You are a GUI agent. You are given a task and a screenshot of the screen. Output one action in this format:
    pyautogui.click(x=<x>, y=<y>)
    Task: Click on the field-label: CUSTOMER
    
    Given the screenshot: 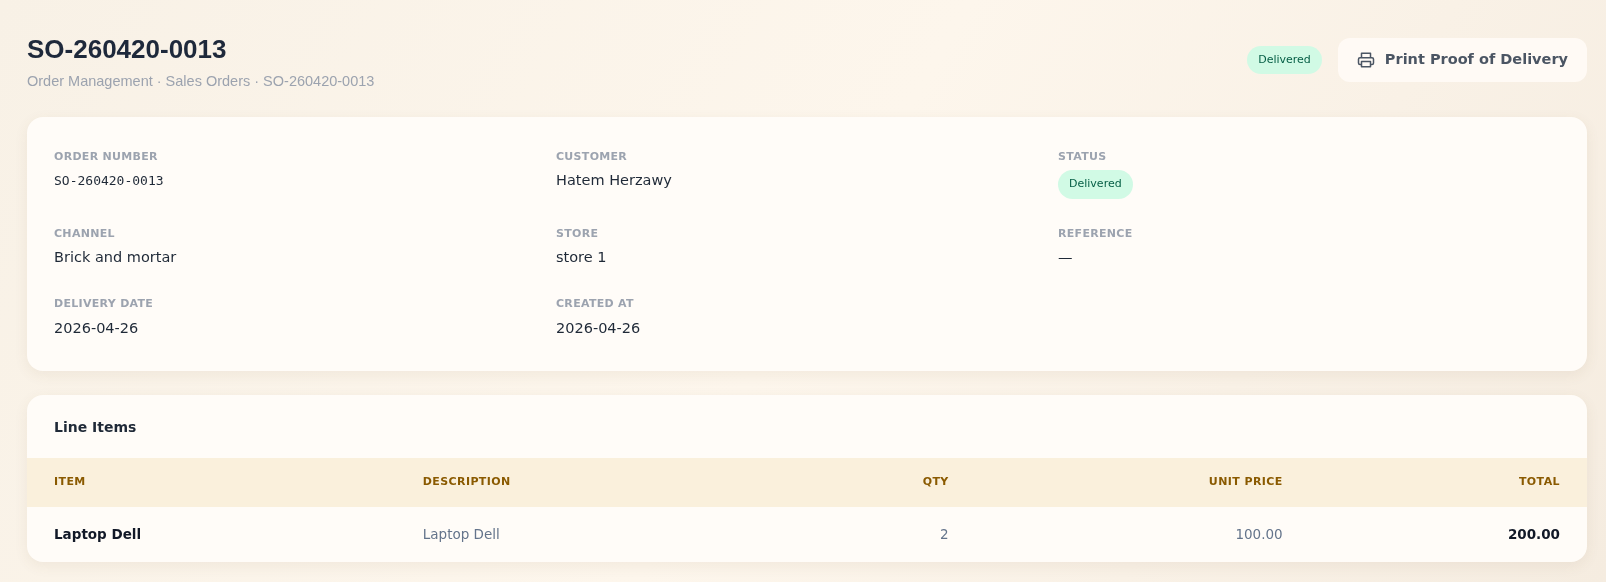 What is the action you would take?
    pyautogui.click(x=592, y=156)
    